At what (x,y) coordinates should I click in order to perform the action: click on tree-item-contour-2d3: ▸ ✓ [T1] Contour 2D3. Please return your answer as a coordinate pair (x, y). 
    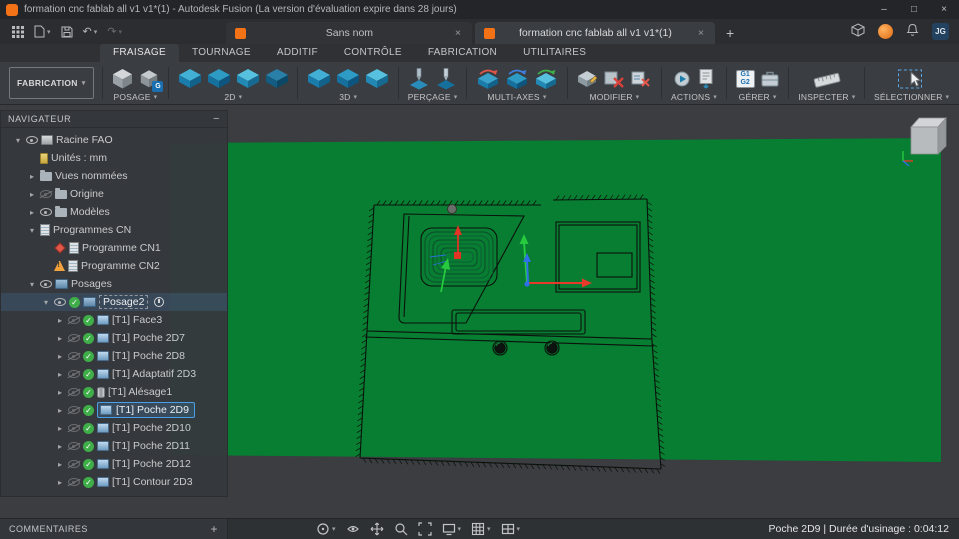
    Looking at the image, I should click on (114, 482).